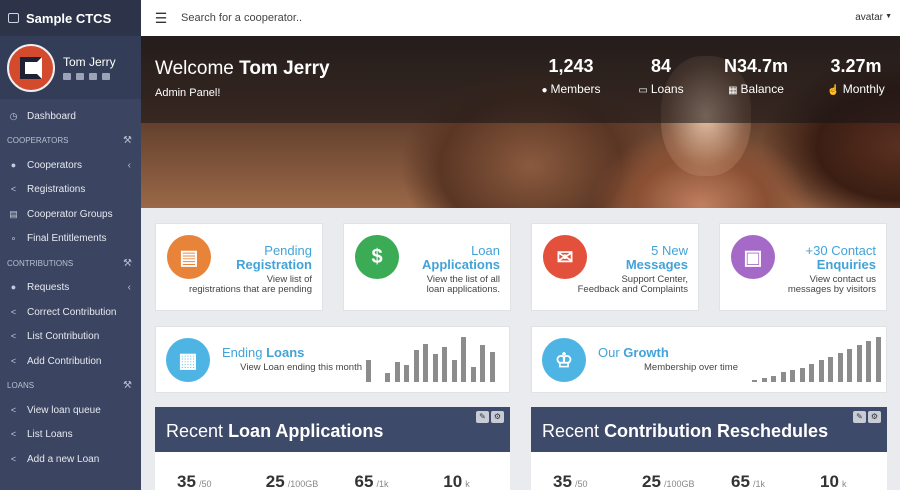 This screenshot has height=490, width=900. What do you see at coordinates (863, 89) in the screenshot?
I see `stat-label: Monthly` at bounding box center [863, 89].